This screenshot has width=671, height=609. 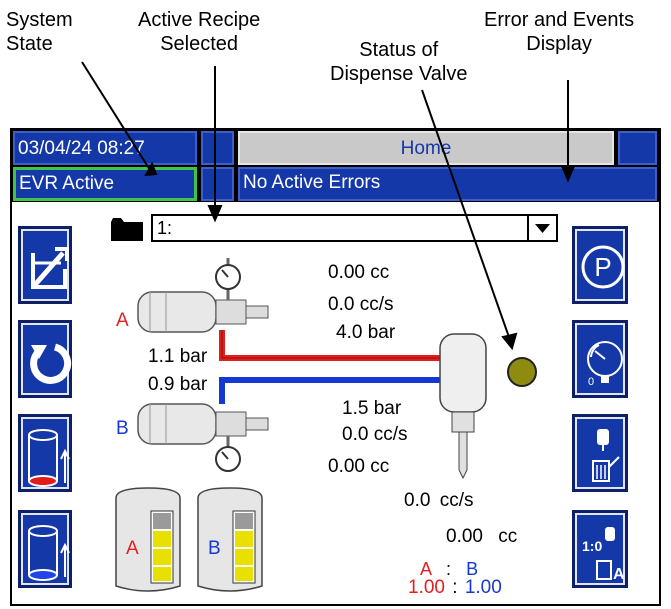 What do you see at coordinates (482, 536) in the screenshot?
I see `output-volume: 0.00 cc` at bounding box center [482, 536].